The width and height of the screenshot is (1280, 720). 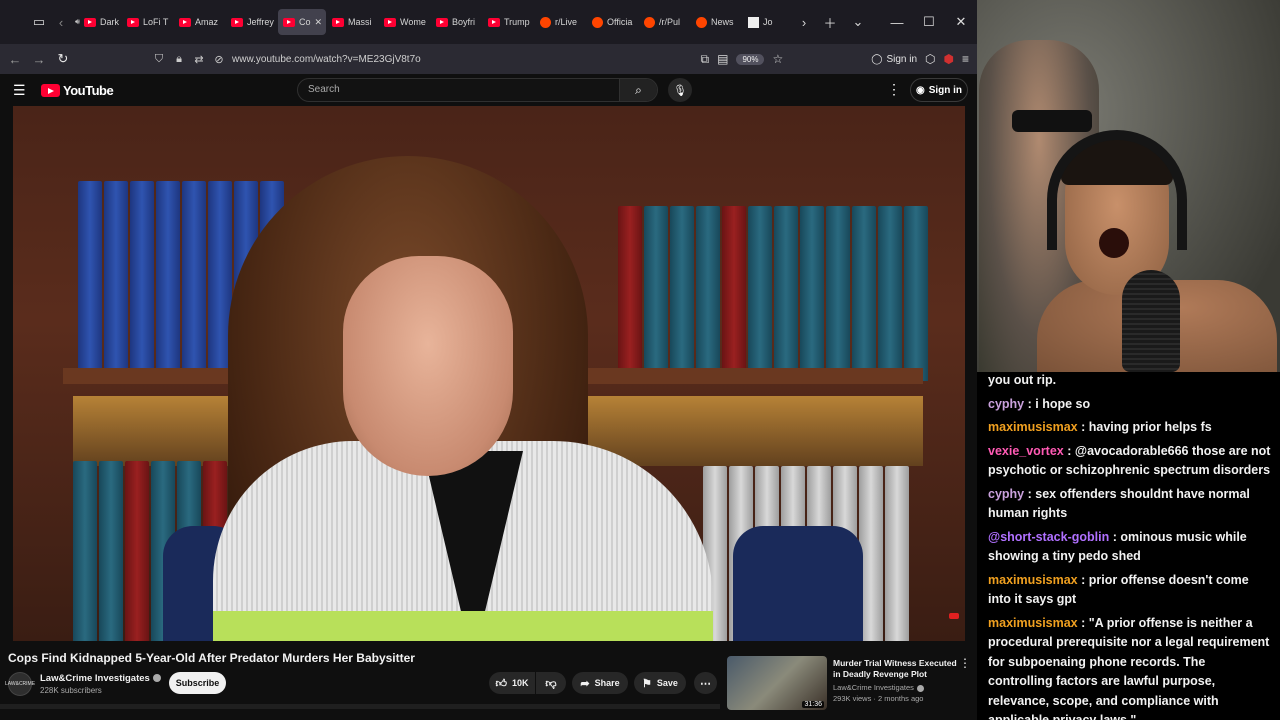 I want to click on close-window-icon: ✕, so click(x=961, y=22).